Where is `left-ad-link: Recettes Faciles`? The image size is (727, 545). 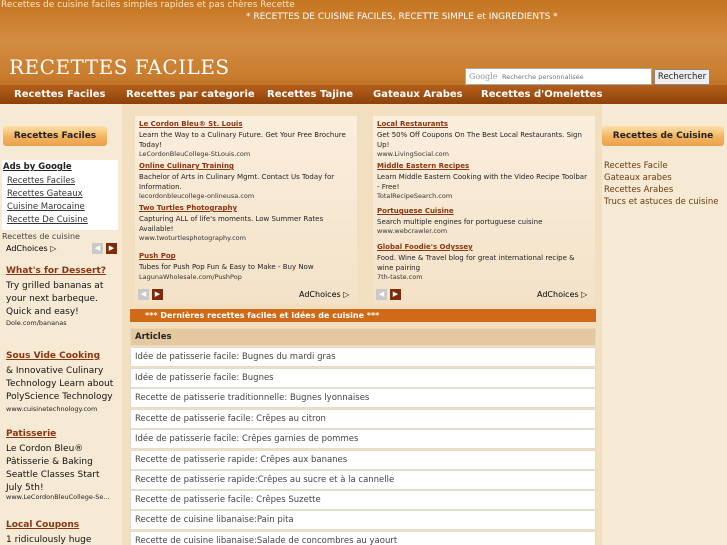
left-ad-link: Recettes Faciles is located at coordinates (41, 181).